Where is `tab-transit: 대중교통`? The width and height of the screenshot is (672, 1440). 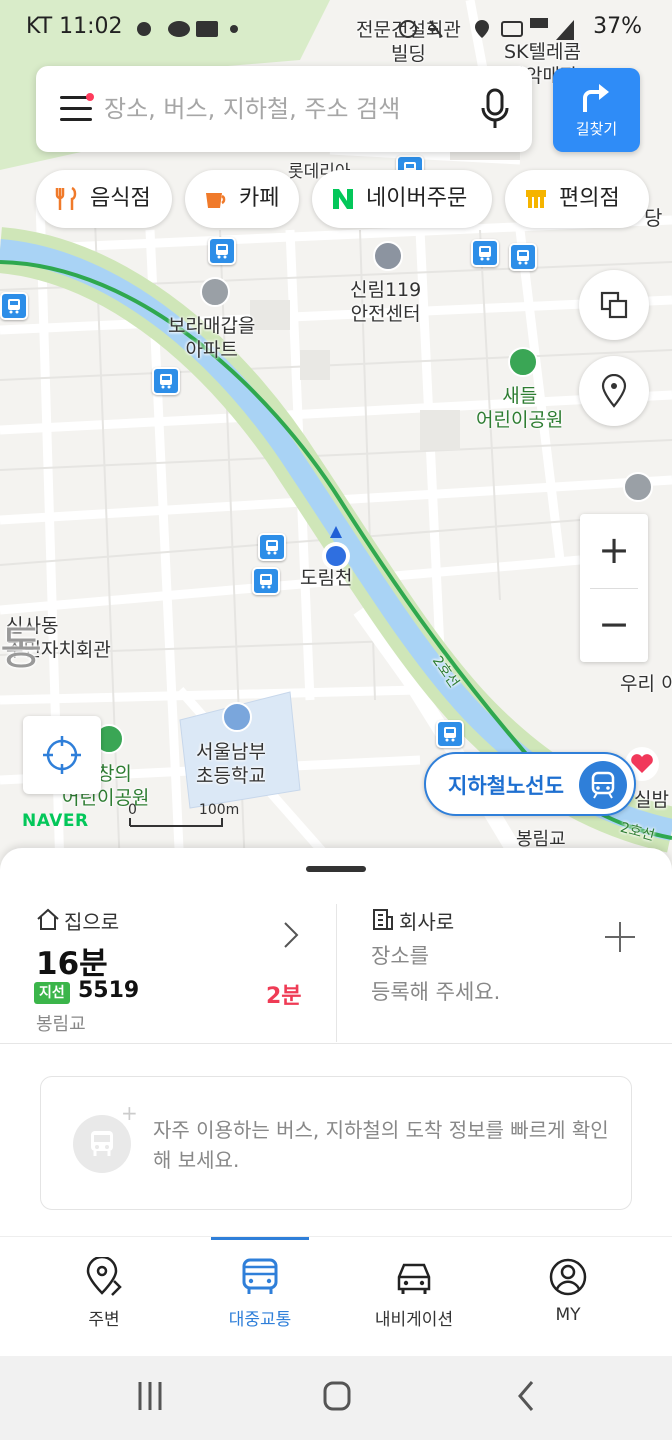 tab-transit: 대중교통 is located at coordinates (260, 1297).